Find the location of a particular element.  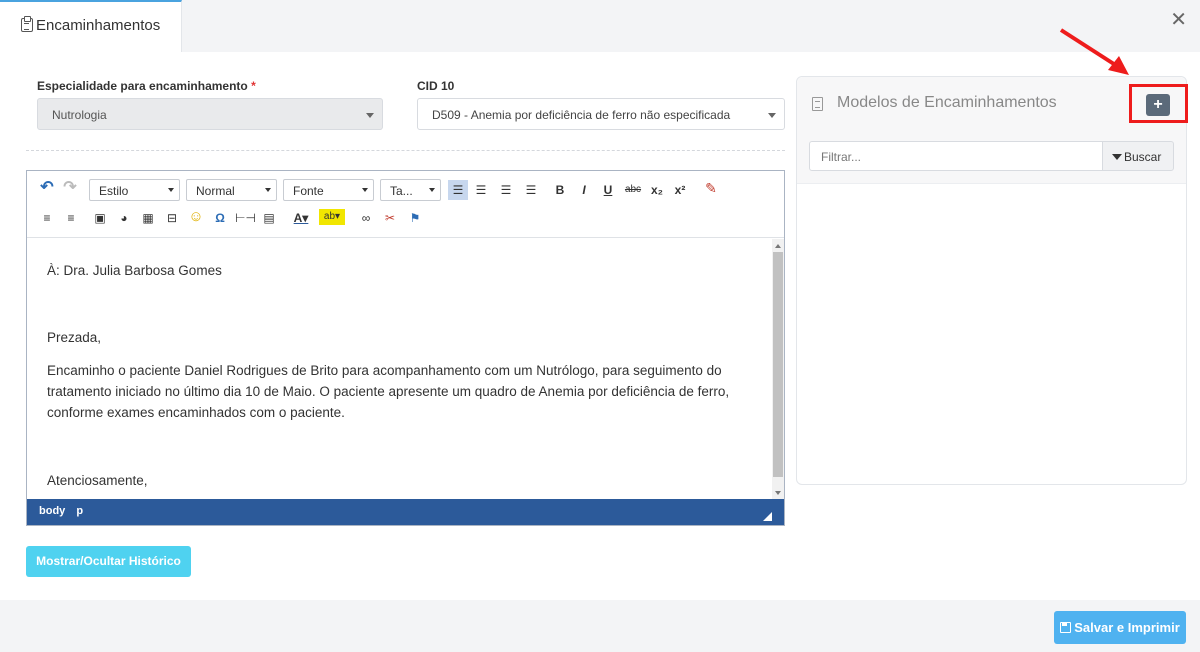

special-char-icon: Ω is located at coordinates (220, 218).